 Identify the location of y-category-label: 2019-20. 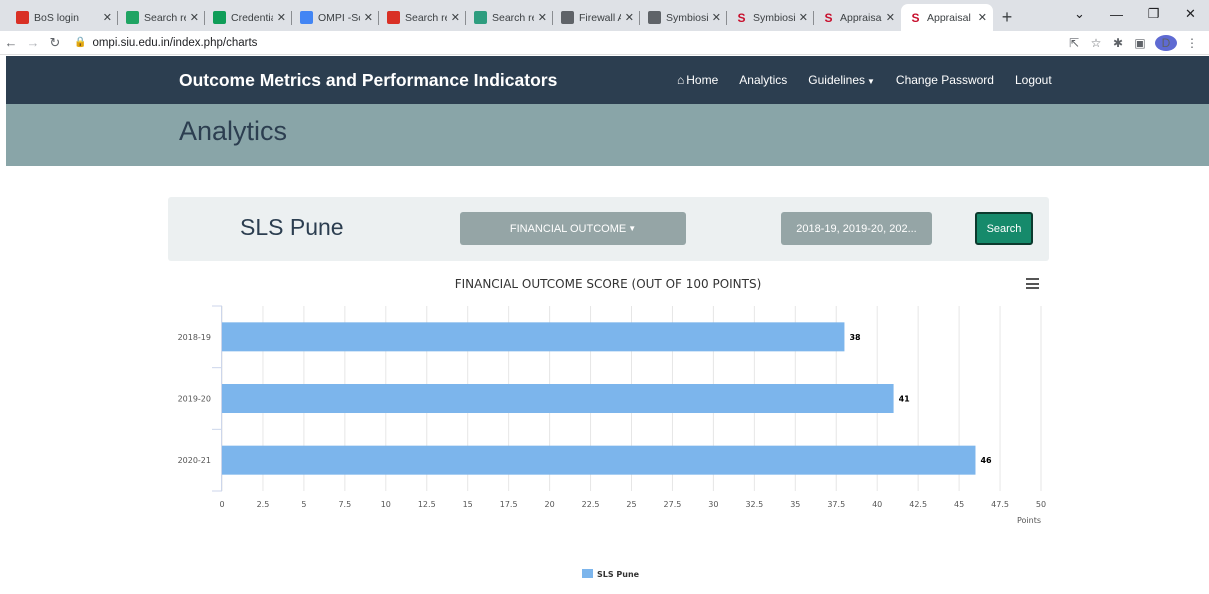
(194, 399).